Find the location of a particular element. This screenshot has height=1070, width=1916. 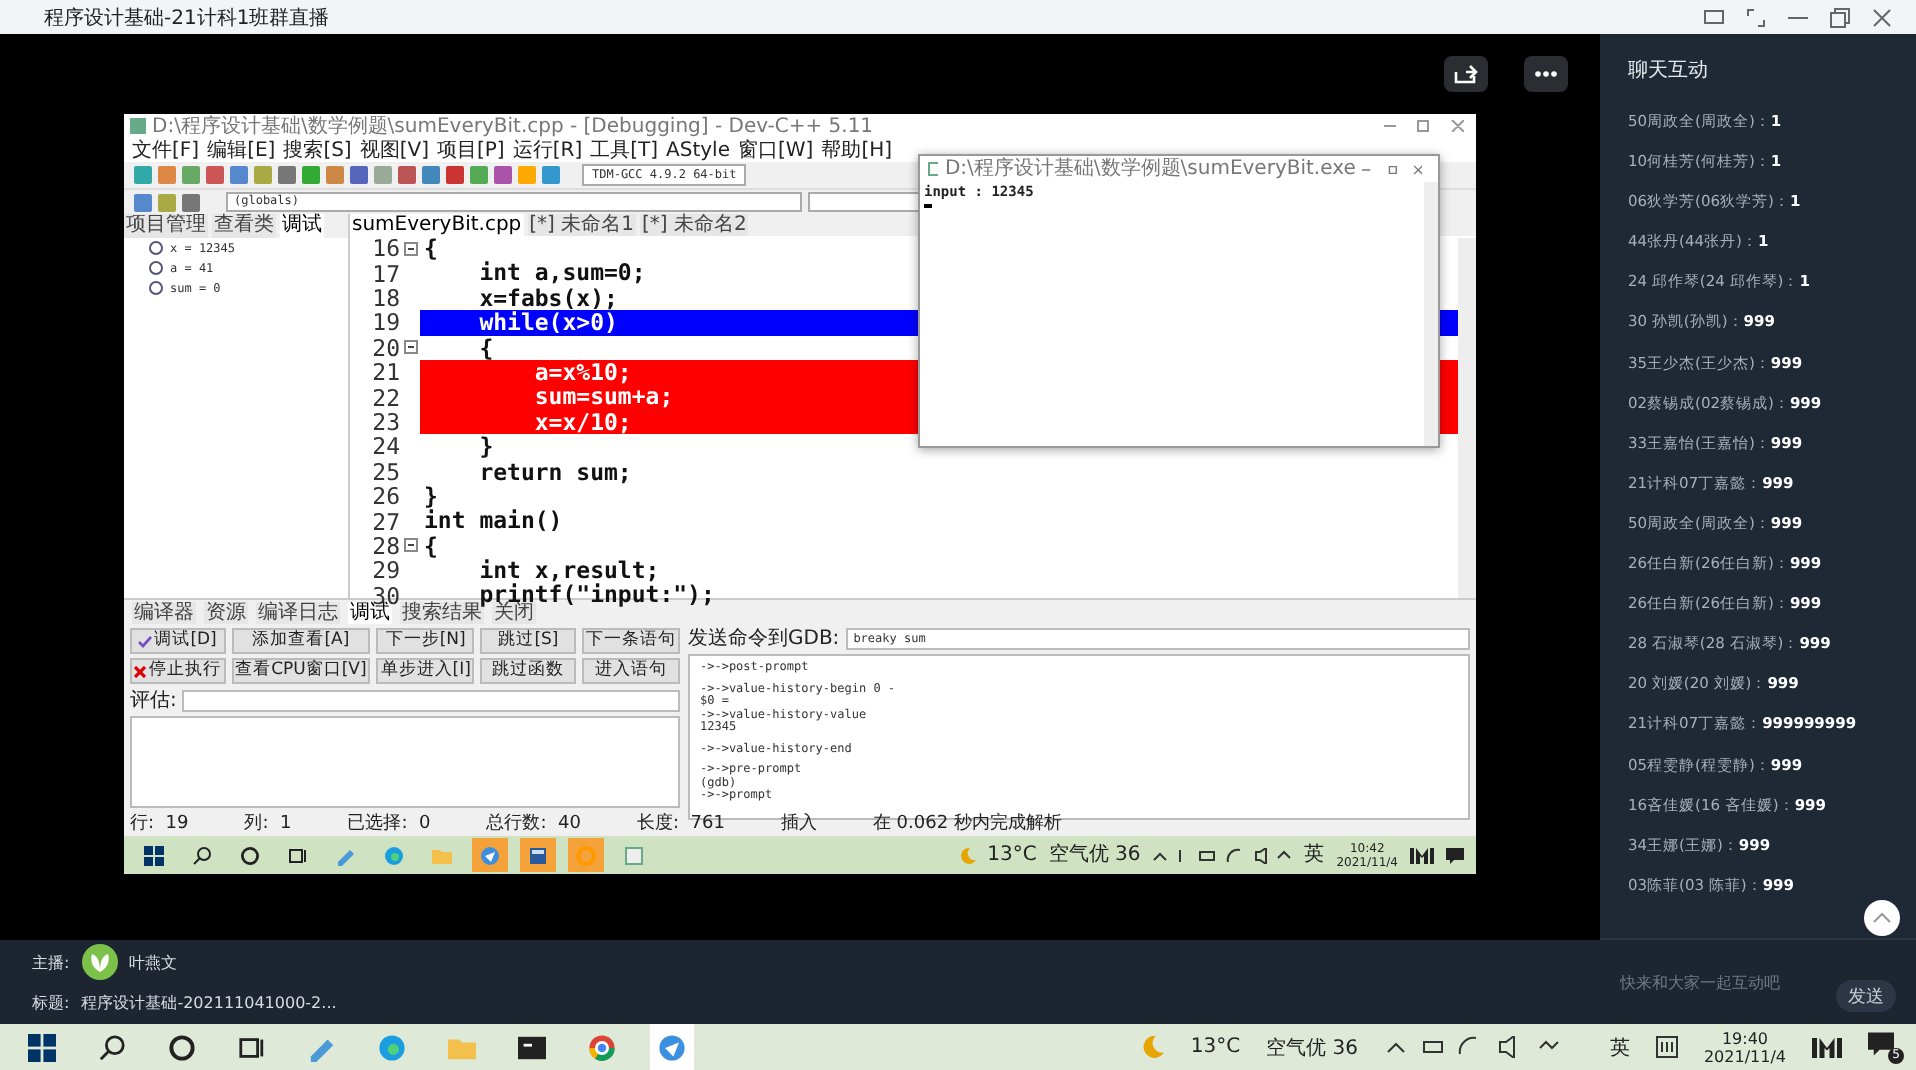

panel-tab: 查看类 is located at coordinates (244, 226).